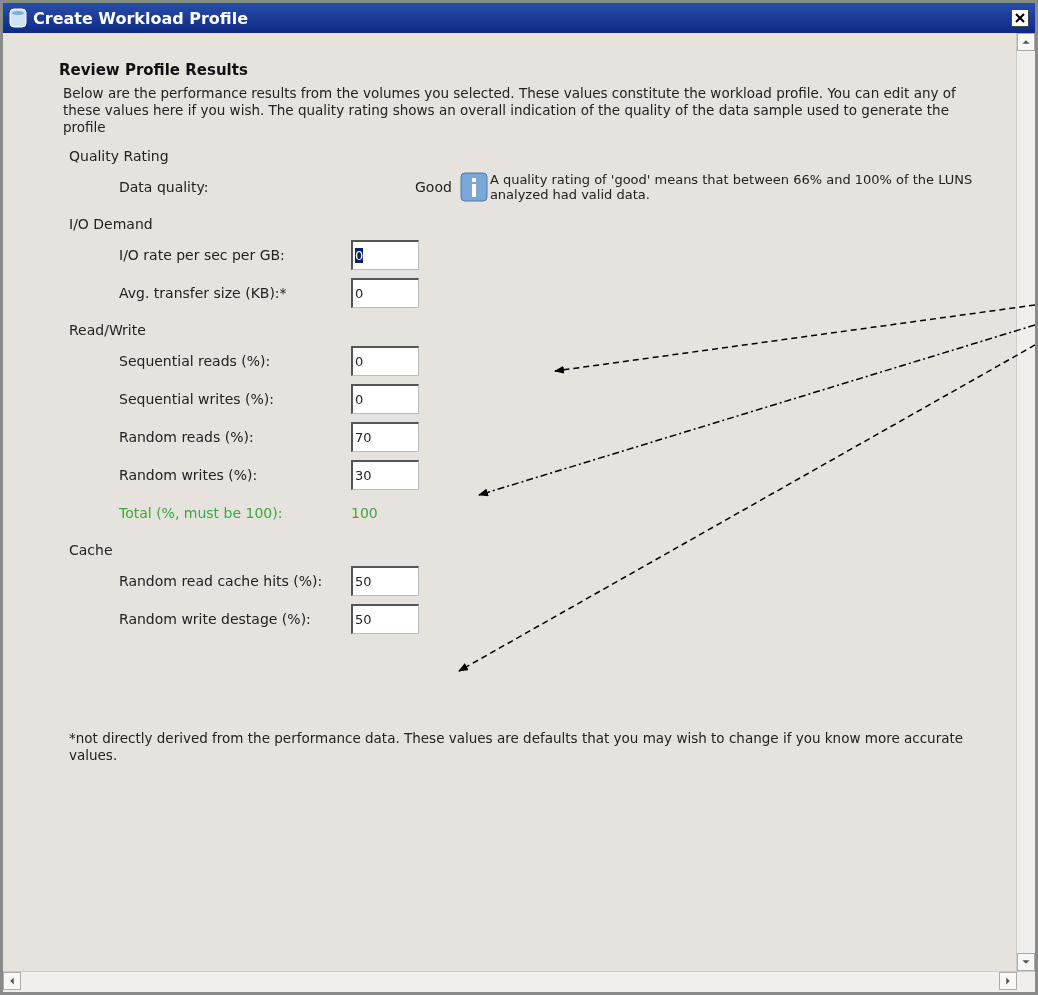 Image resolution: width=1038 pixels, height=995 pixels. What do you see at coordinates (517, 747) in the screenshot?
I see `footnote-text: *not directly derived from the performance data. These values are defaults that you may wish to change if you know more accurate values.` at bounding box center [517, 747].